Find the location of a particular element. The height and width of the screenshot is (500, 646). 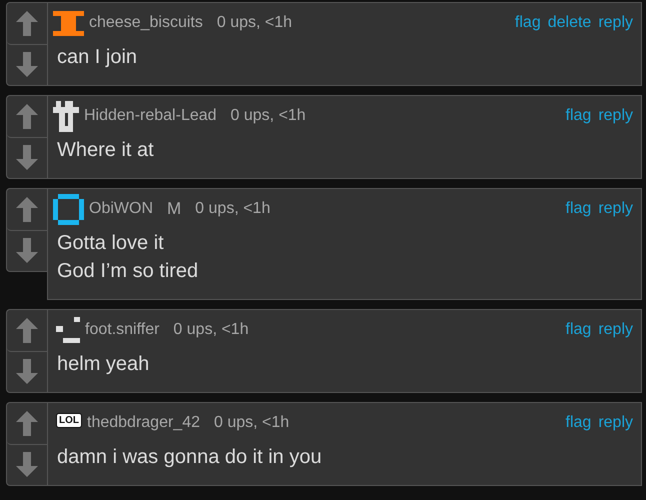

comment-text: God I’m so tired is located at coordinates (128, 271).